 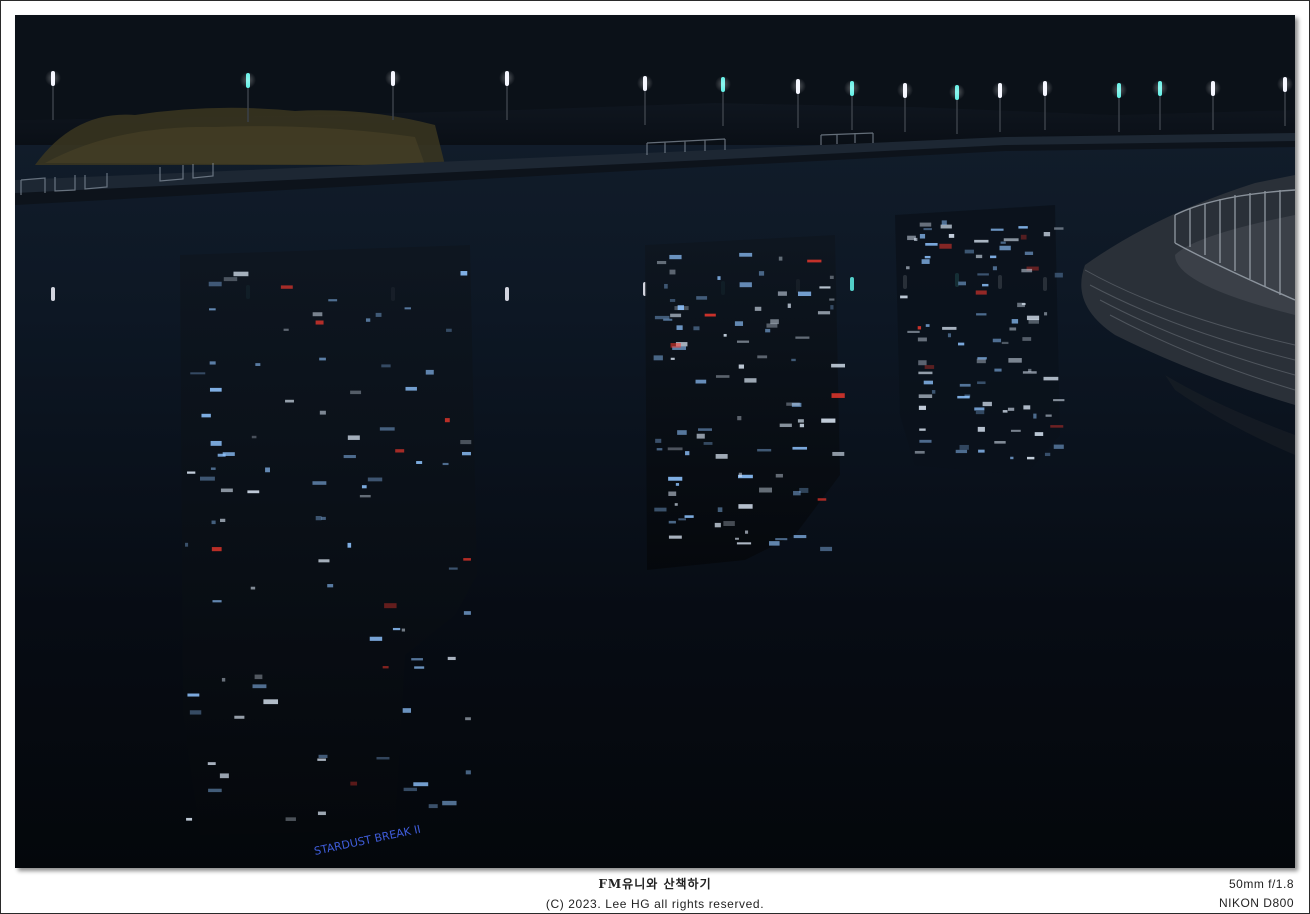 What do you see at coordinates (655, 884) in the screenshot?
I see `photo-title: FM유니와 산책하기` at bounding box center [655, 884].